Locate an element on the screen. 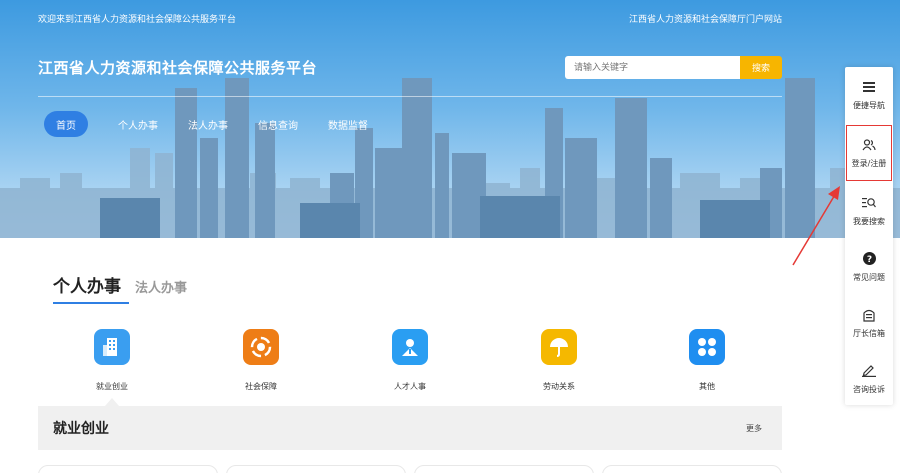  service-label: 人才人事 is located at coordinates (410, 386).